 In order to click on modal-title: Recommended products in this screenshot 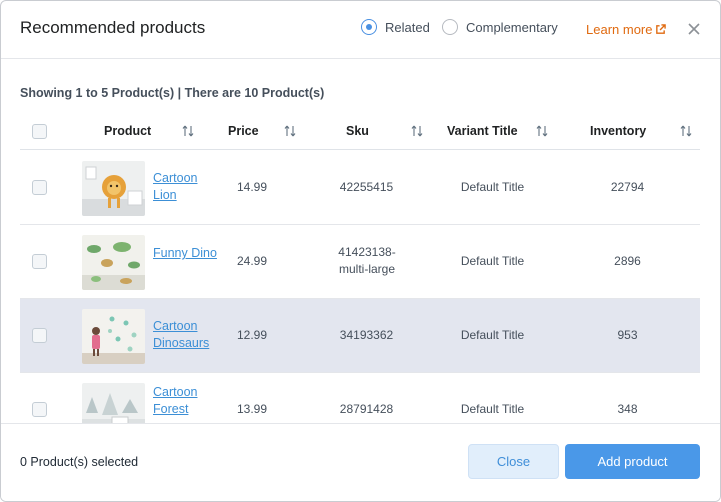, I will do `click(113, 27)`.